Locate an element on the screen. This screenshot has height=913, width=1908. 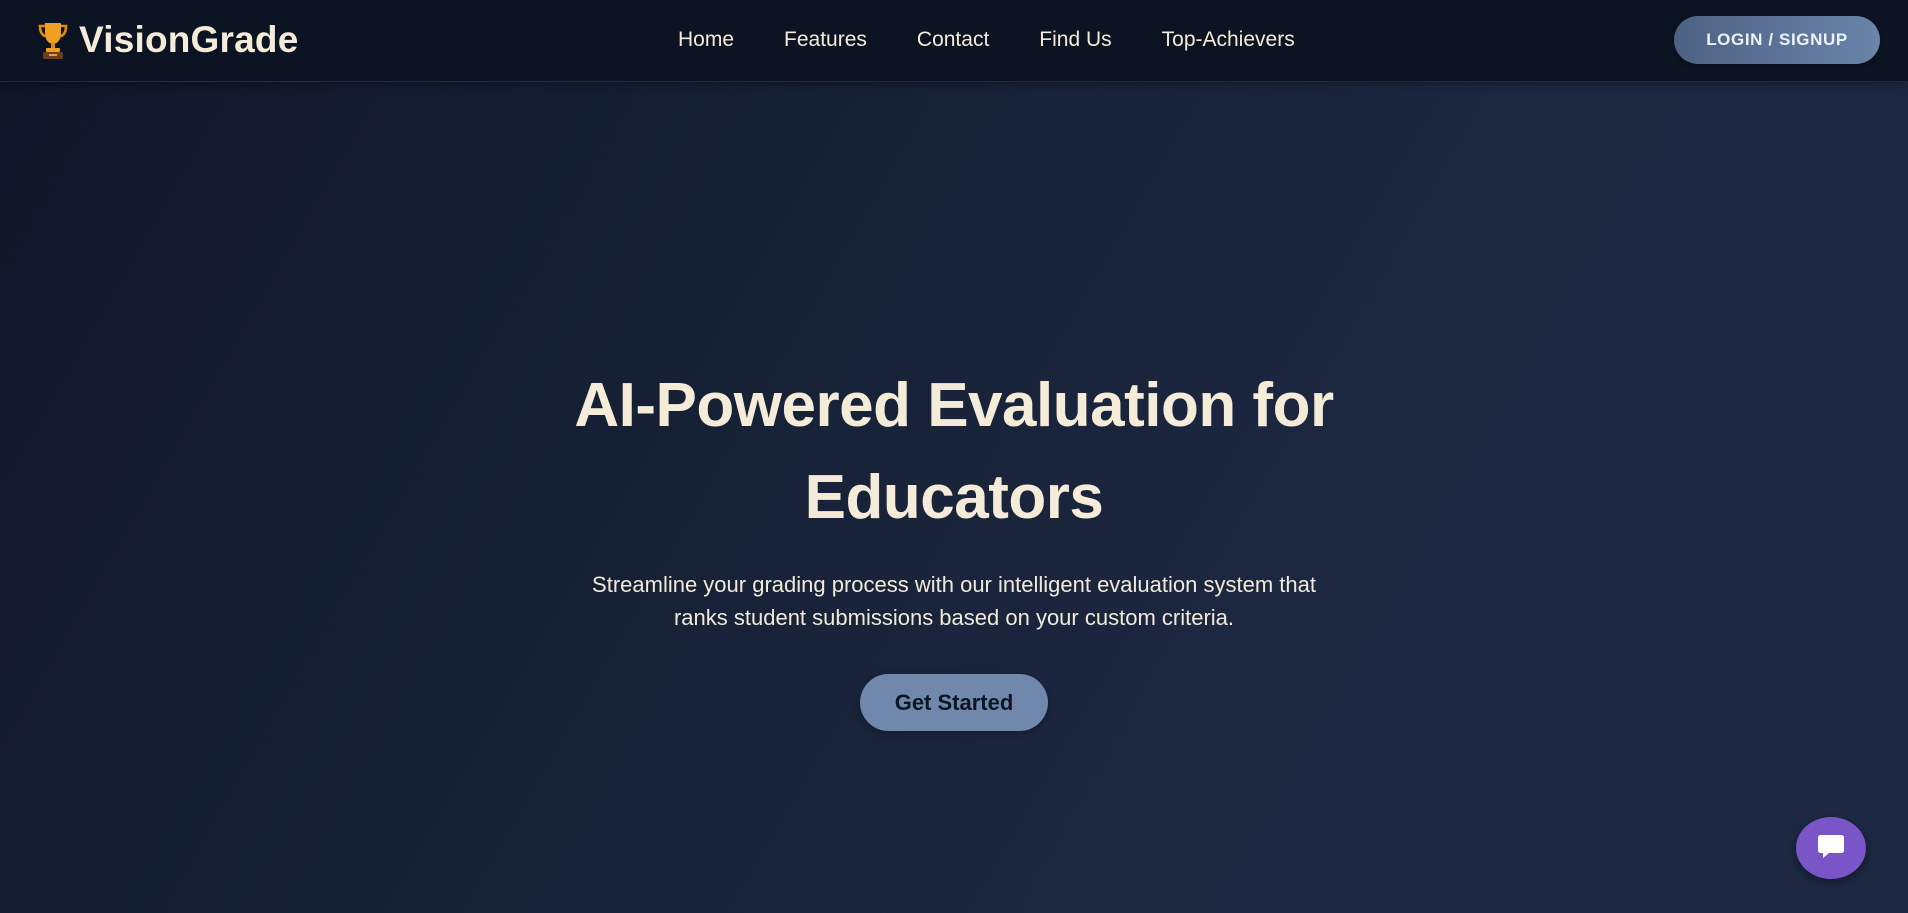
brand-logo: VisionGrade is located at coordinates (168, 40).